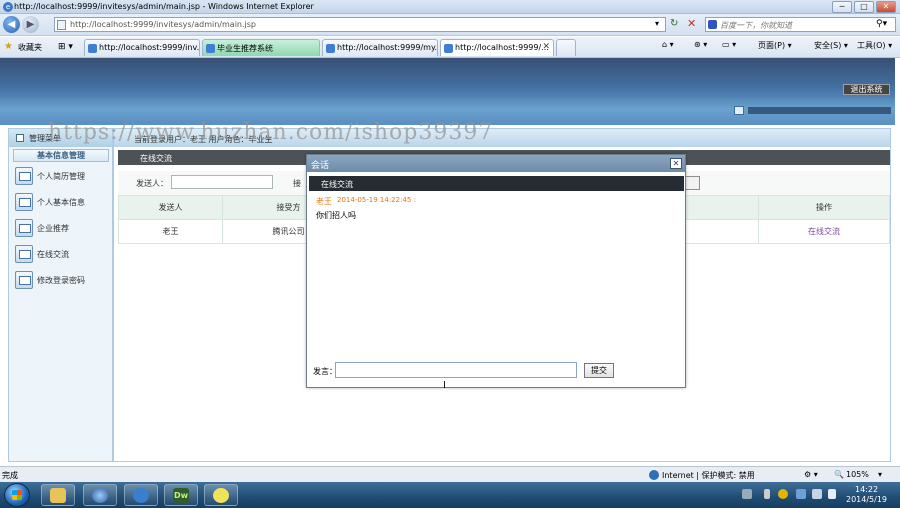 Image resolution: width=900 pixels, height=508 pixels. What do you see at coordinates (831, 45) in the screenshot?
I see `safety-menu: 安全(S) ▾` at bounding box center [831, 45].